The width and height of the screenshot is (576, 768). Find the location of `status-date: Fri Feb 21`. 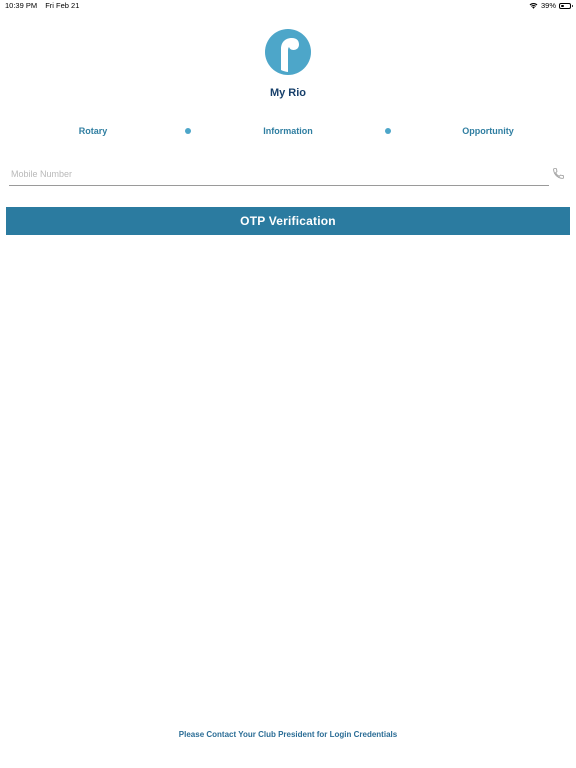

status-date: Fri Feb 21 is located at coordinates (62, 5).